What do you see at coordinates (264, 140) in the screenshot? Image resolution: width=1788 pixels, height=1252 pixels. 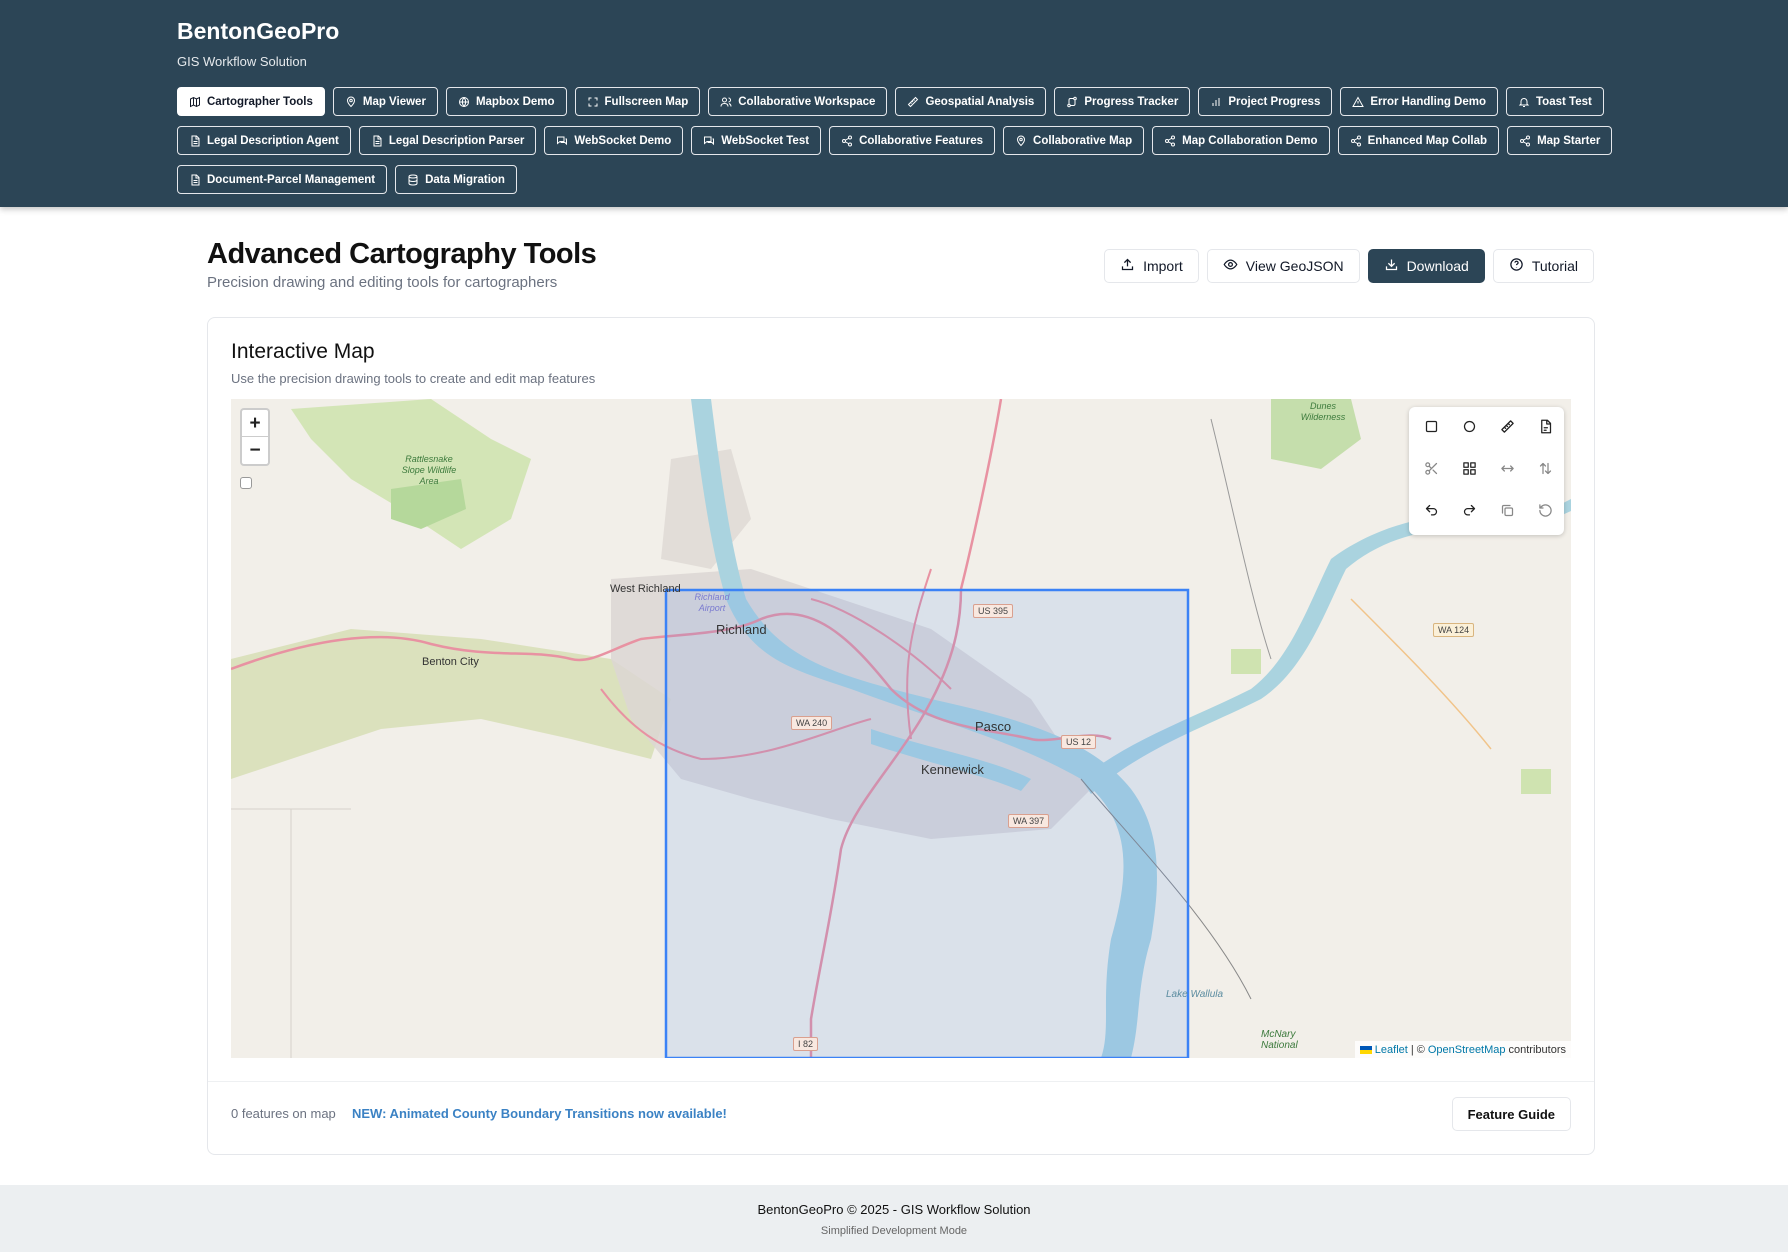 I see `nav-legal-description-agent: Legal Description Agent` at bounding box center [264, 140].